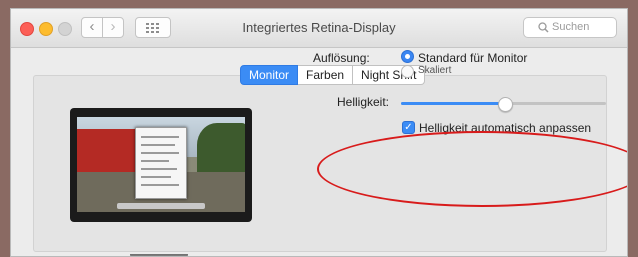  Describe the element at coordinates (543, 27) in the screenshot. I see `search-icon` at that location.